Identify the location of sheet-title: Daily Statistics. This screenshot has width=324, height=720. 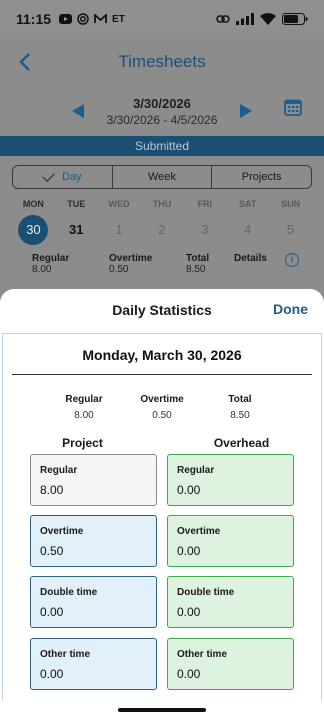
(162, 310).